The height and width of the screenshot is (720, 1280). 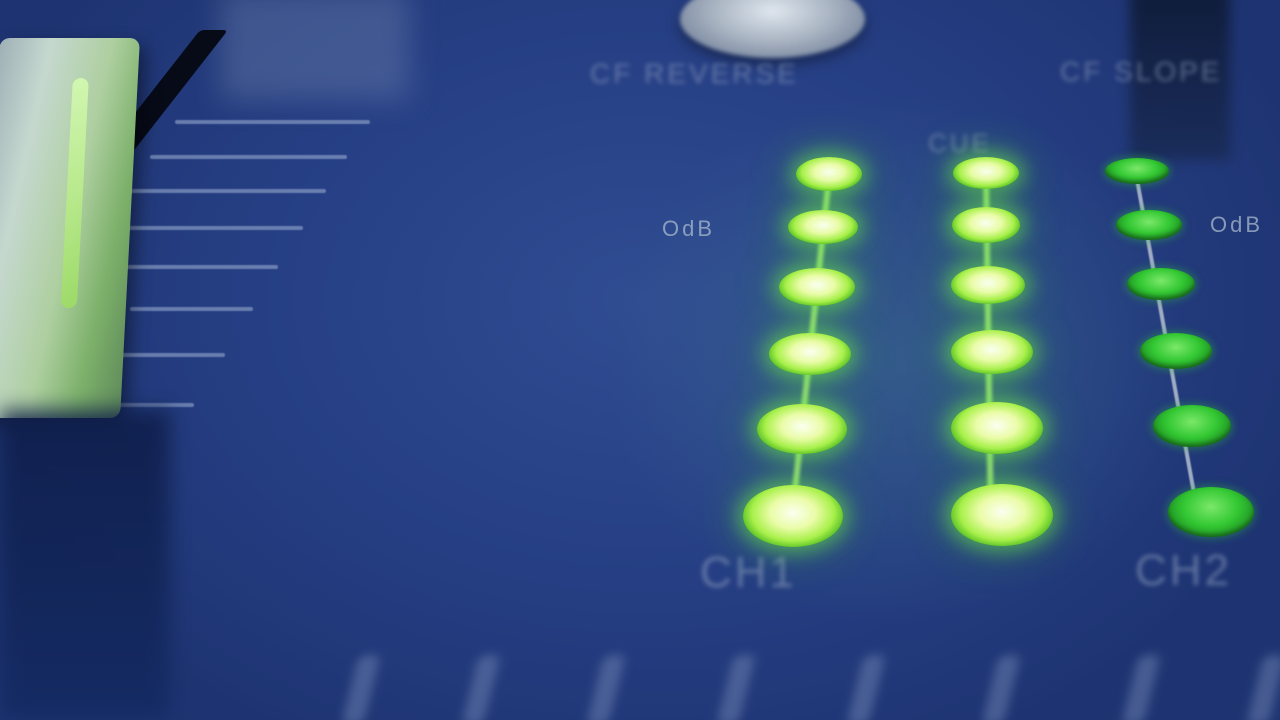 I want to click on channel-2-label: CH2, so click(x=1184, y=570).